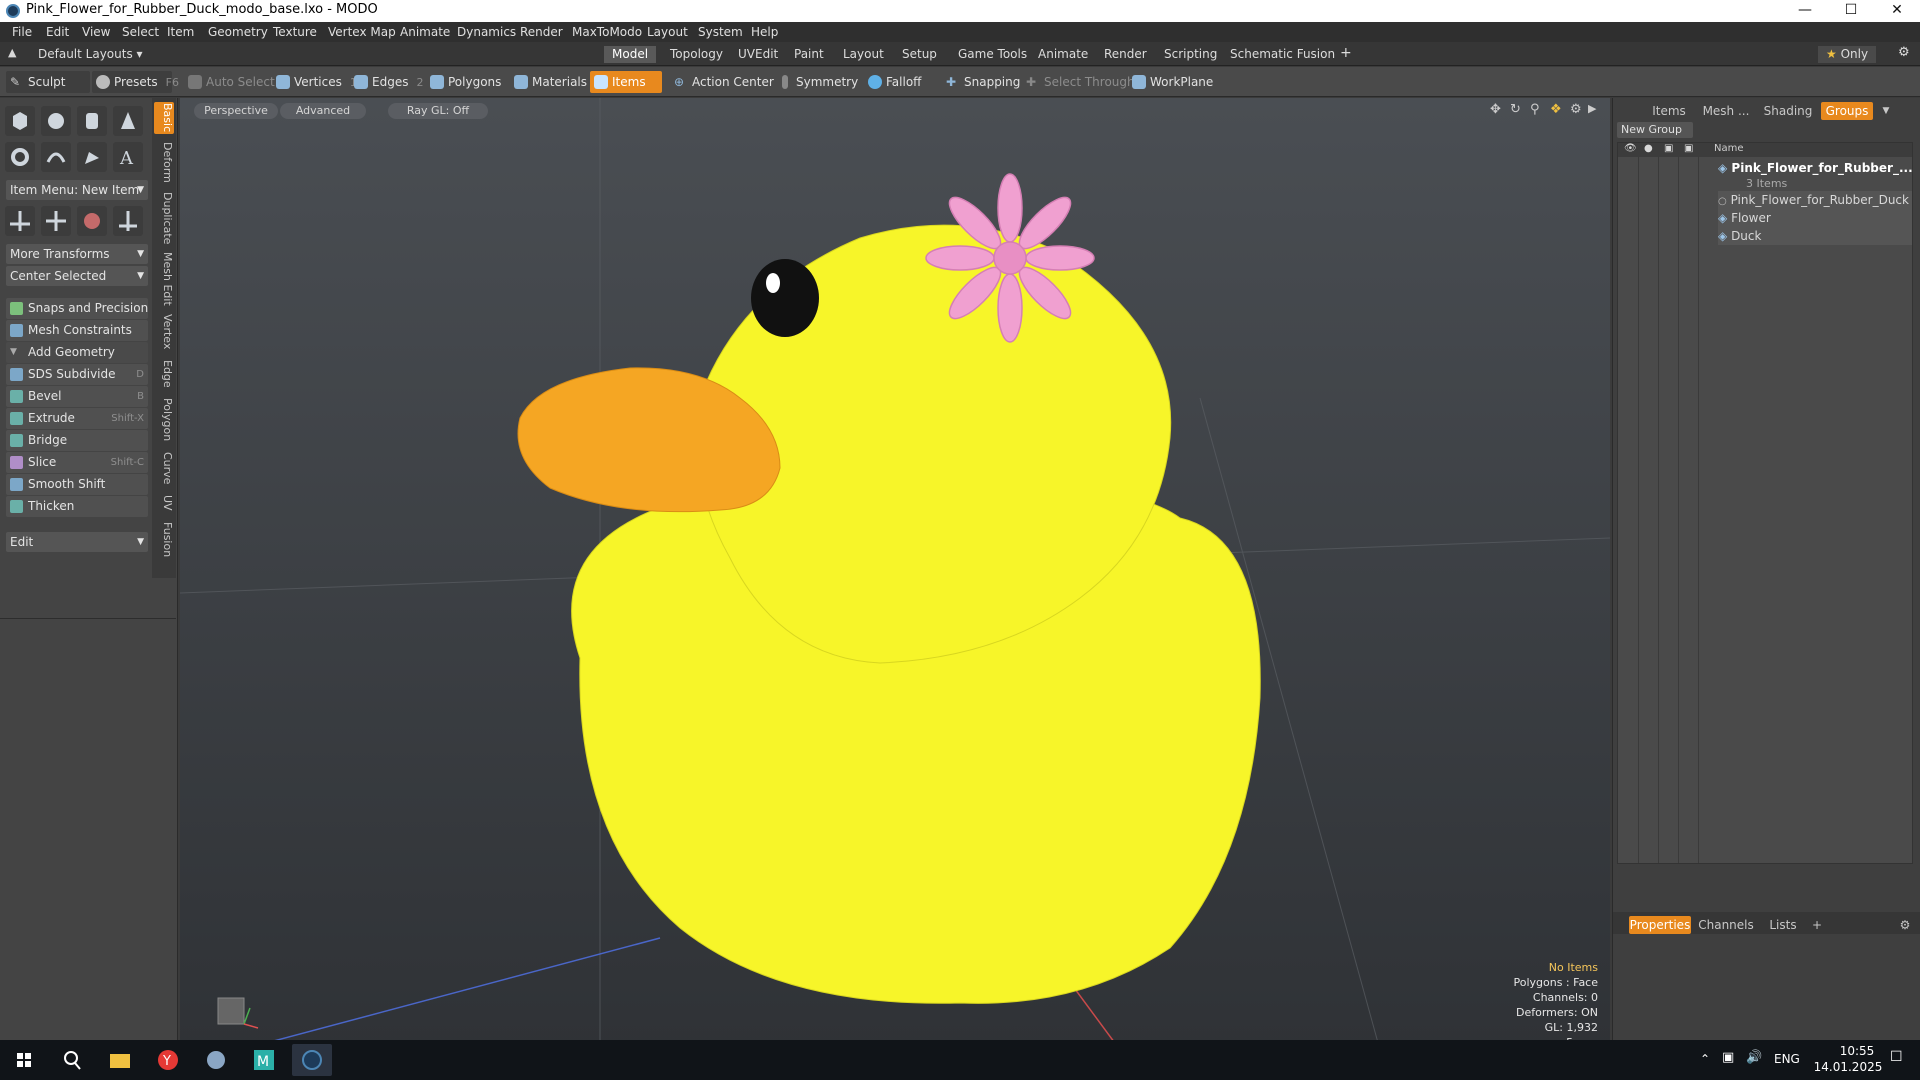 The height and width of the screenshot is (1080, 1920). I want to click on tab-shading: Shading, so click(1788, 111).